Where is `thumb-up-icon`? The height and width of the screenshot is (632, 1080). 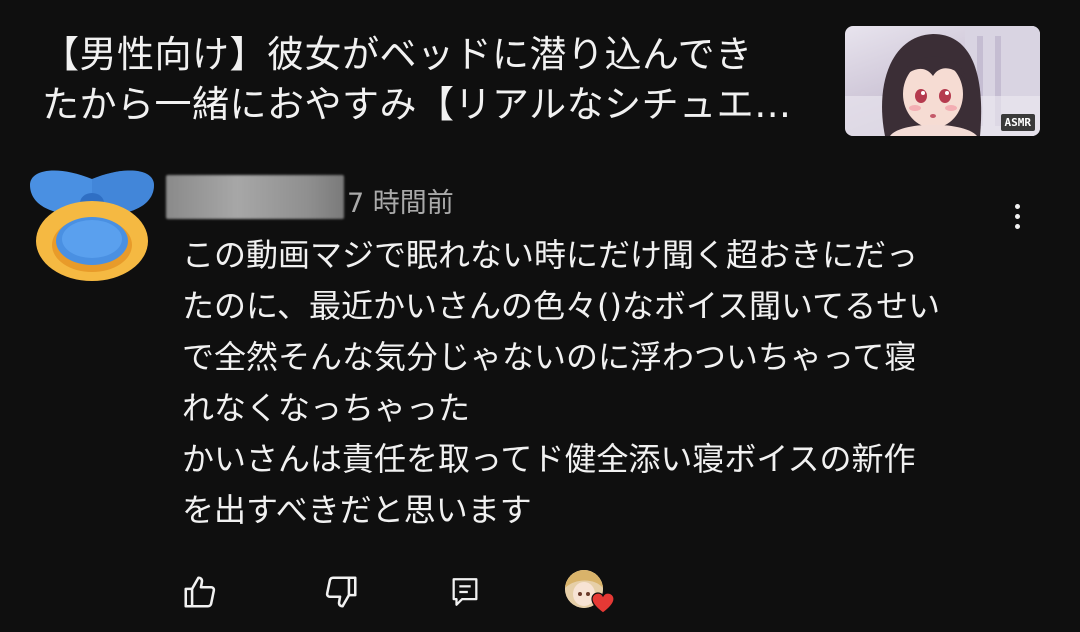
thumb-up-icon is located at coordinates (200, 592).